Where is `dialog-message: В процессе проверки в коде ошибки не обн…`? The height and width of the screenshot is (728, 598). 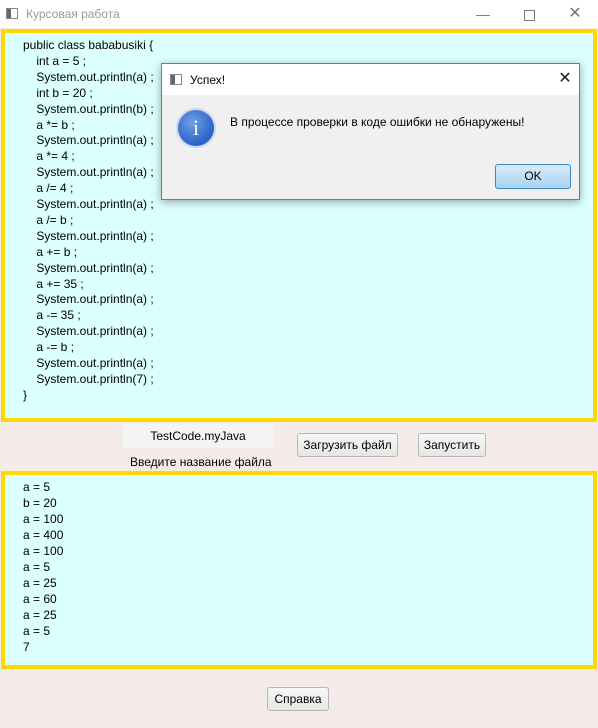
dialog-message: В процессе проверки в коде ошибки не обн… is located at coordinates (377, 122).